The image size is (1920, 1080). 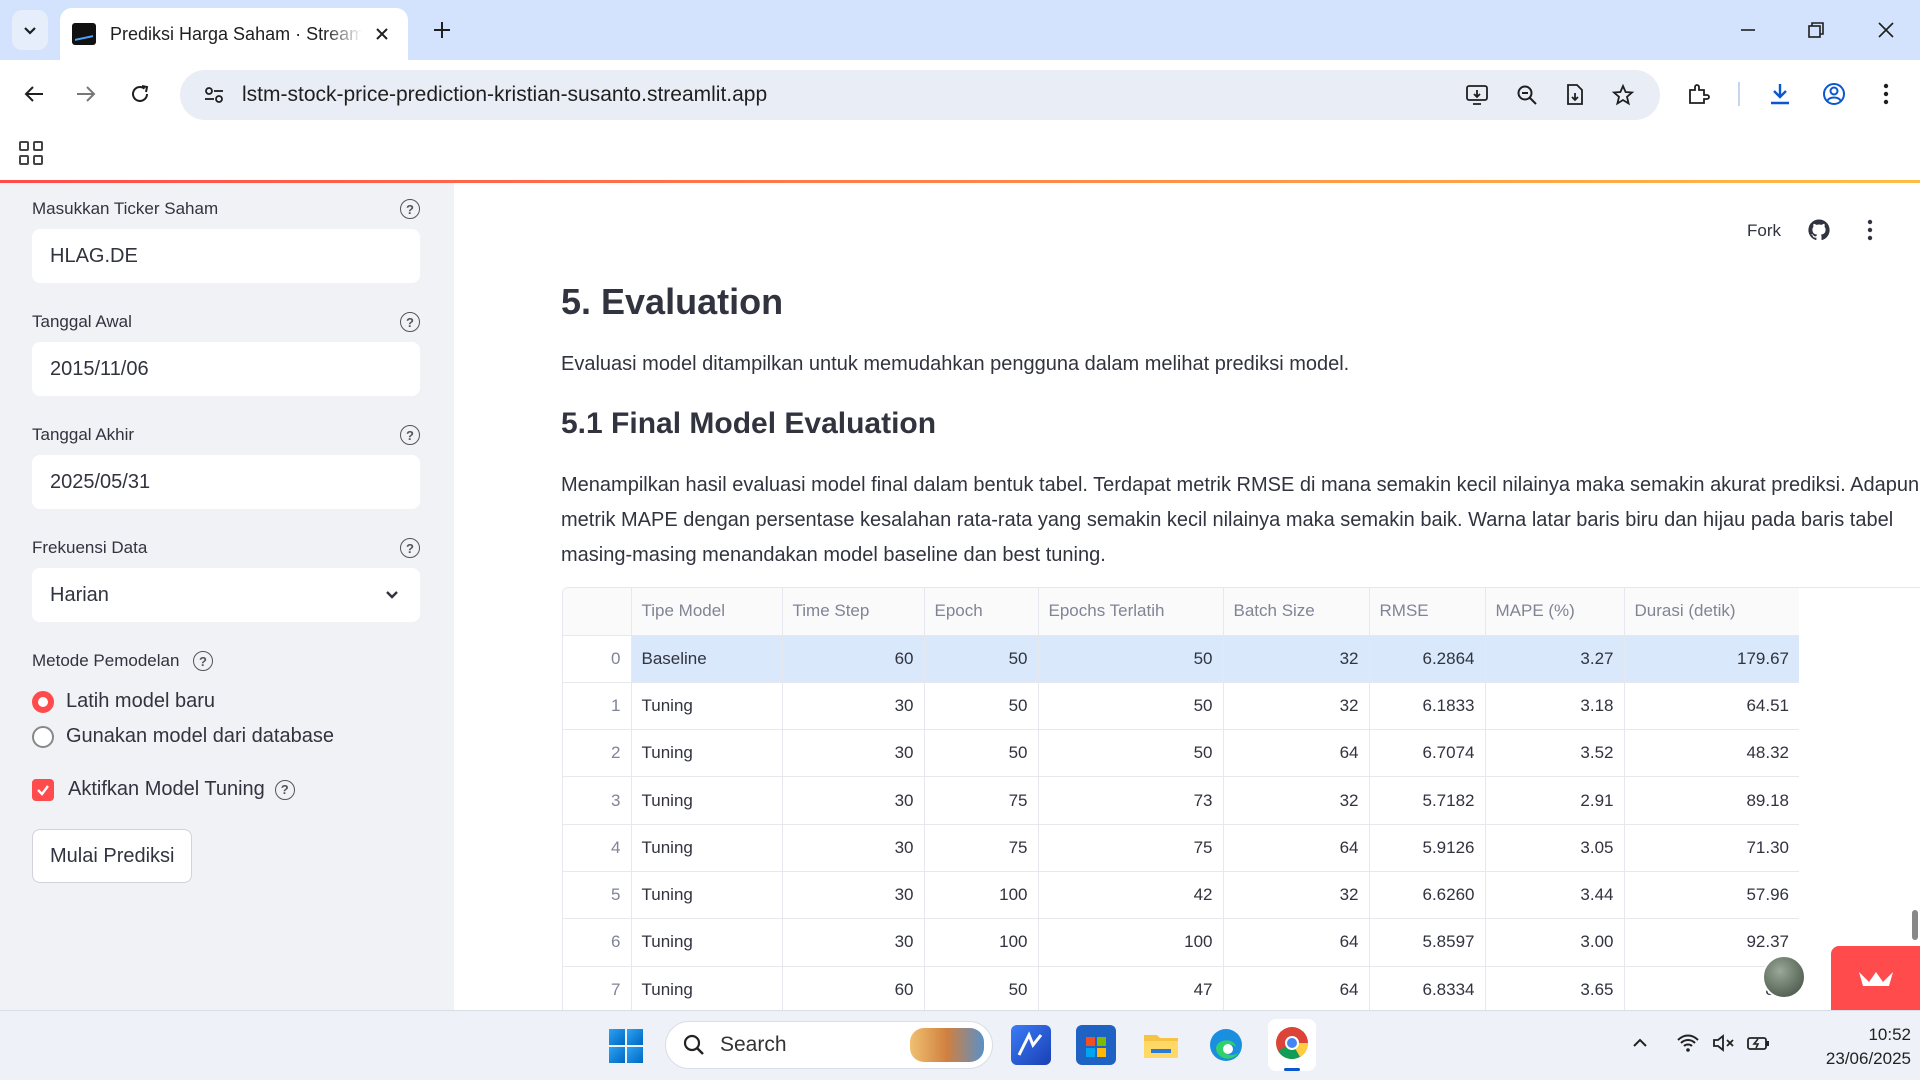 I want to click on wifi-icon, so click(x=1688, y=1045).